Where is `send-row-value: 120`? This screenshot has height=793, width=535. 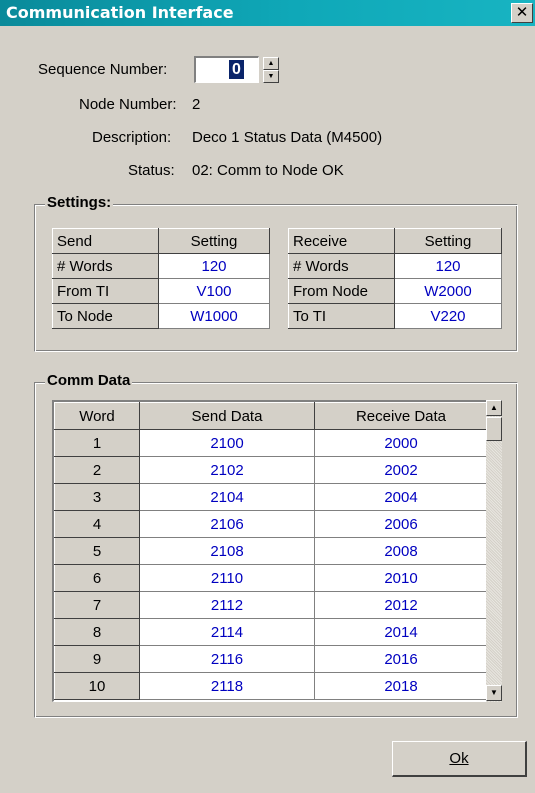
send-row-value: 120 is located at coordinates (214, 266).